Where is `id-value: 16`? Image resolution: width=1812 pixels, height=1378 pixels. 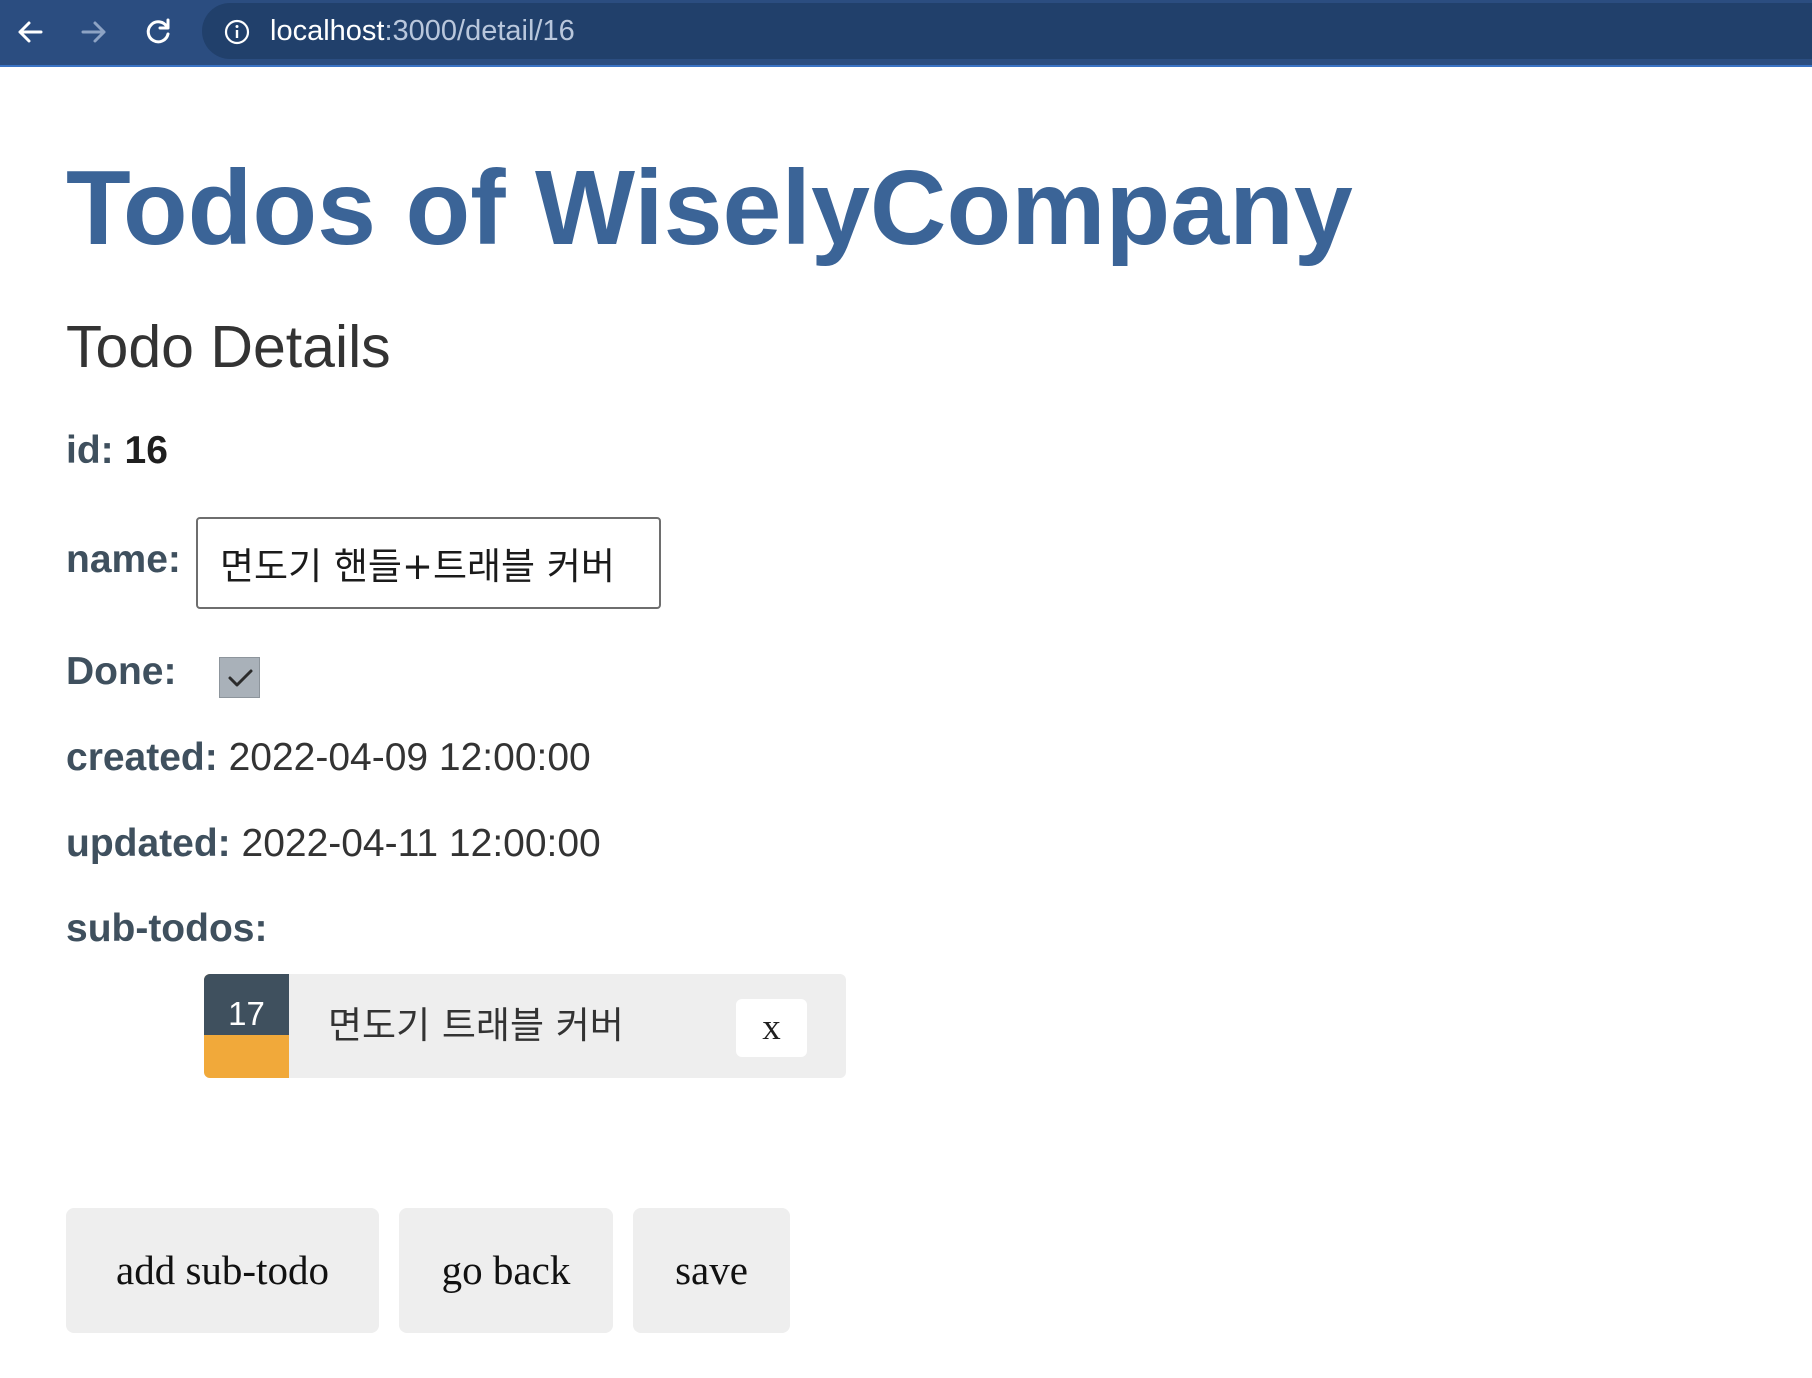 id-value: 16 is located at coordinates (146, 450).